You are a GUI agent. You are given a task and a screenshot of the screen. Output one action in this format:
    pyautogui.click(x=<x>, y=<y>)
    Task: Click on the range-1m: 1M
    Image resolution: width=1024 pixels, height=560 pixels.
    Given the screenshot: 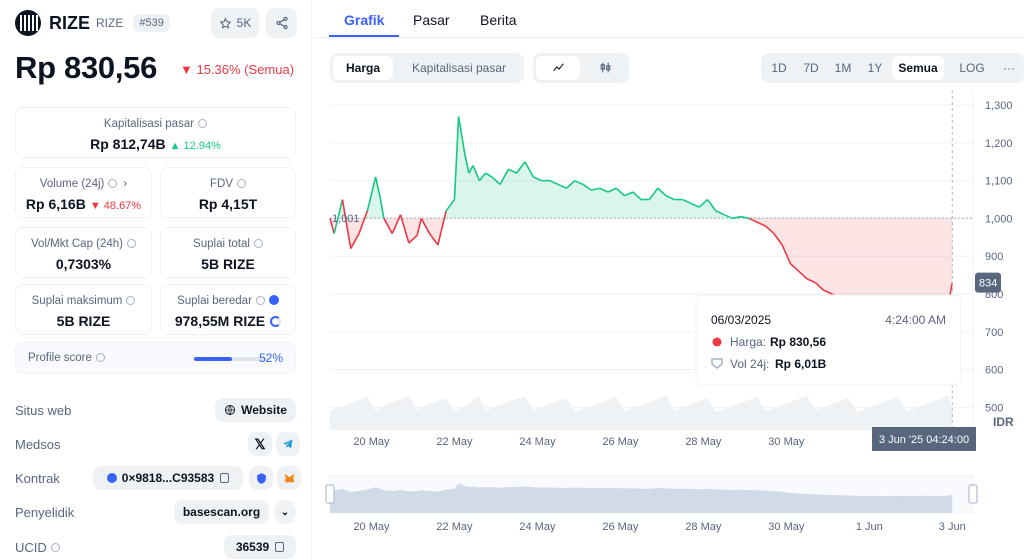 What is the action you would take?
    pyautogui.click(x=843, y=68)
    